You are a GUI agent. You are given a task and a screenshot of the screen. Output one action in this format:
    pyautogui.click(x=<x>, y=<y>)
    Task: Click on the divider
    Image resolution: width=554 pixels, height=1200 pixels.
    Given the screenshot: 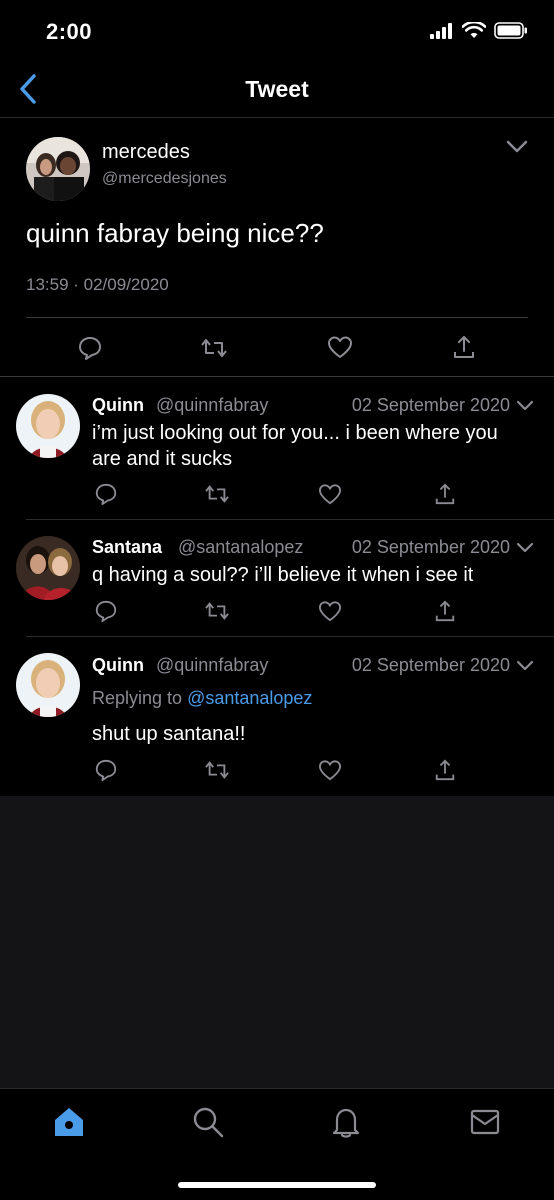 What is the action you would take?
    pyautogui.click(x=277, y=317)
    